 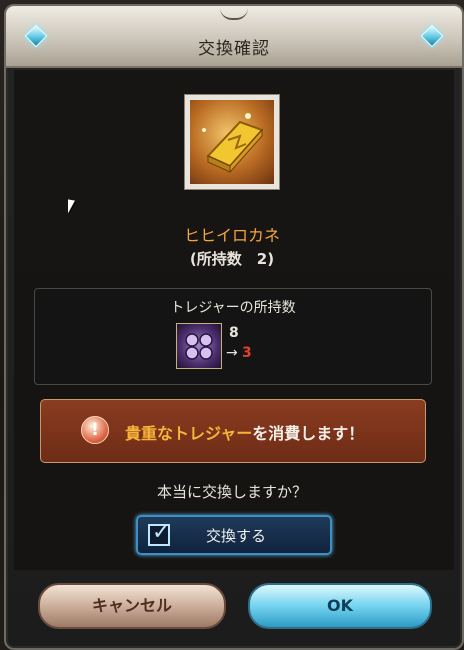 I want to click on ok-button-label: OK, so click(x=340, y=605).